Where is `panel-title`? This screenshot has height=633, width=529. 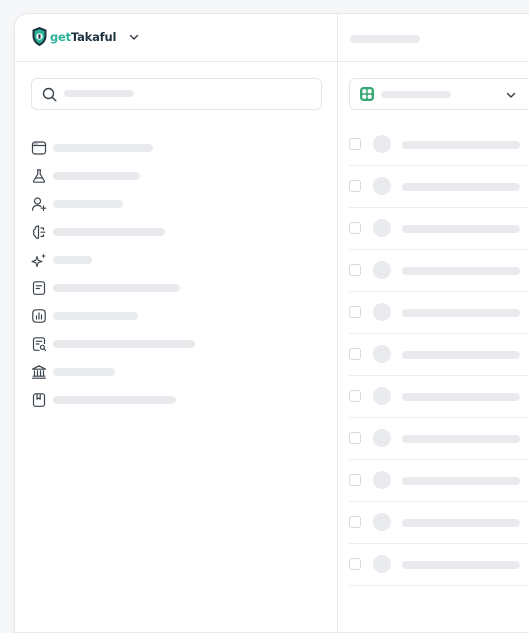
panel-title is located at coordinates (385, 39).